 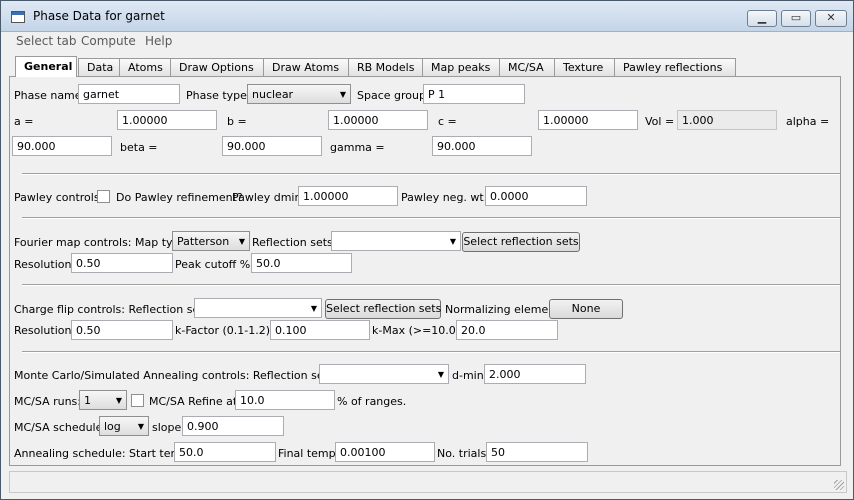 What do you see at coordinates (62, 146) in the screenshot?
I see `alpha-input: 90.000` at bounding box center [62, 146].